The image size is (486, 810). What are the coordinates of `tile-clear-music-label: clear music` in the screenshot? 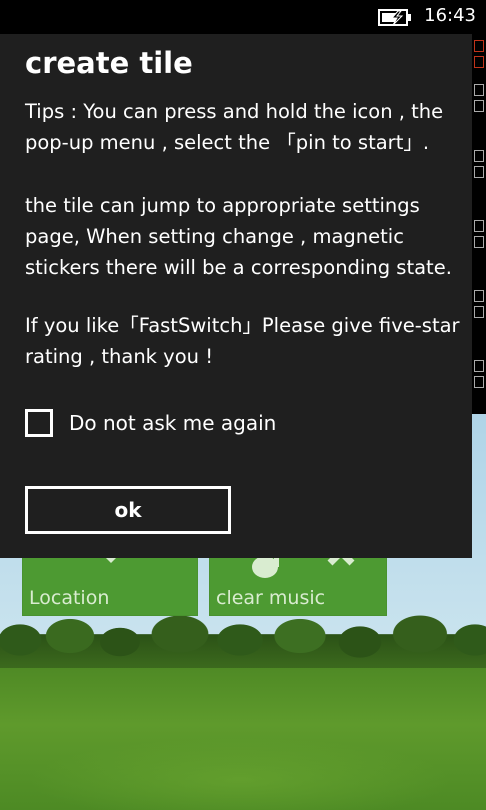 It's located at (271, 598).